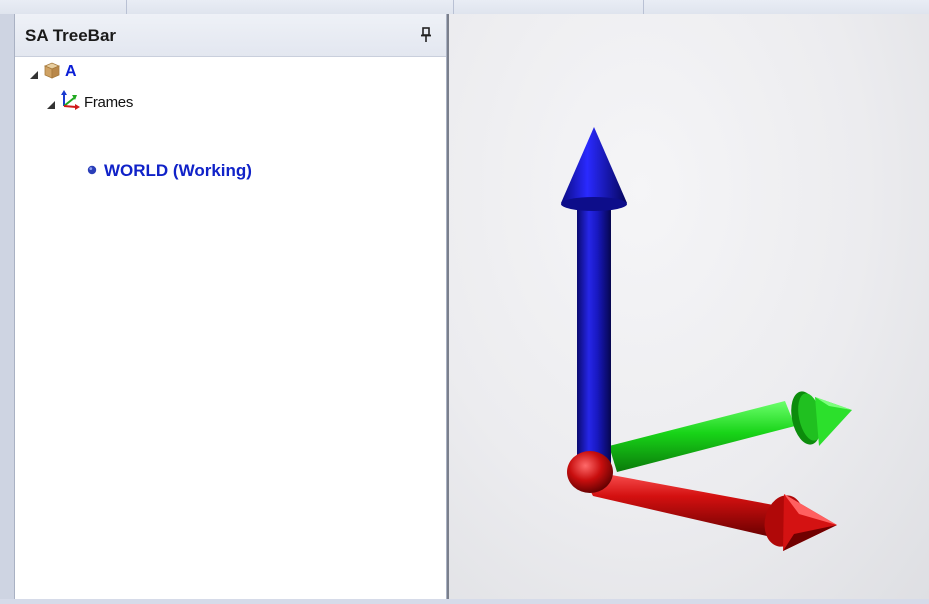 The height and width of the screenshot is (604, 929). What do you see at coordinates (92, 171) in the screenshot?
I see `bullet-icon` at bounding box center [92, 171].